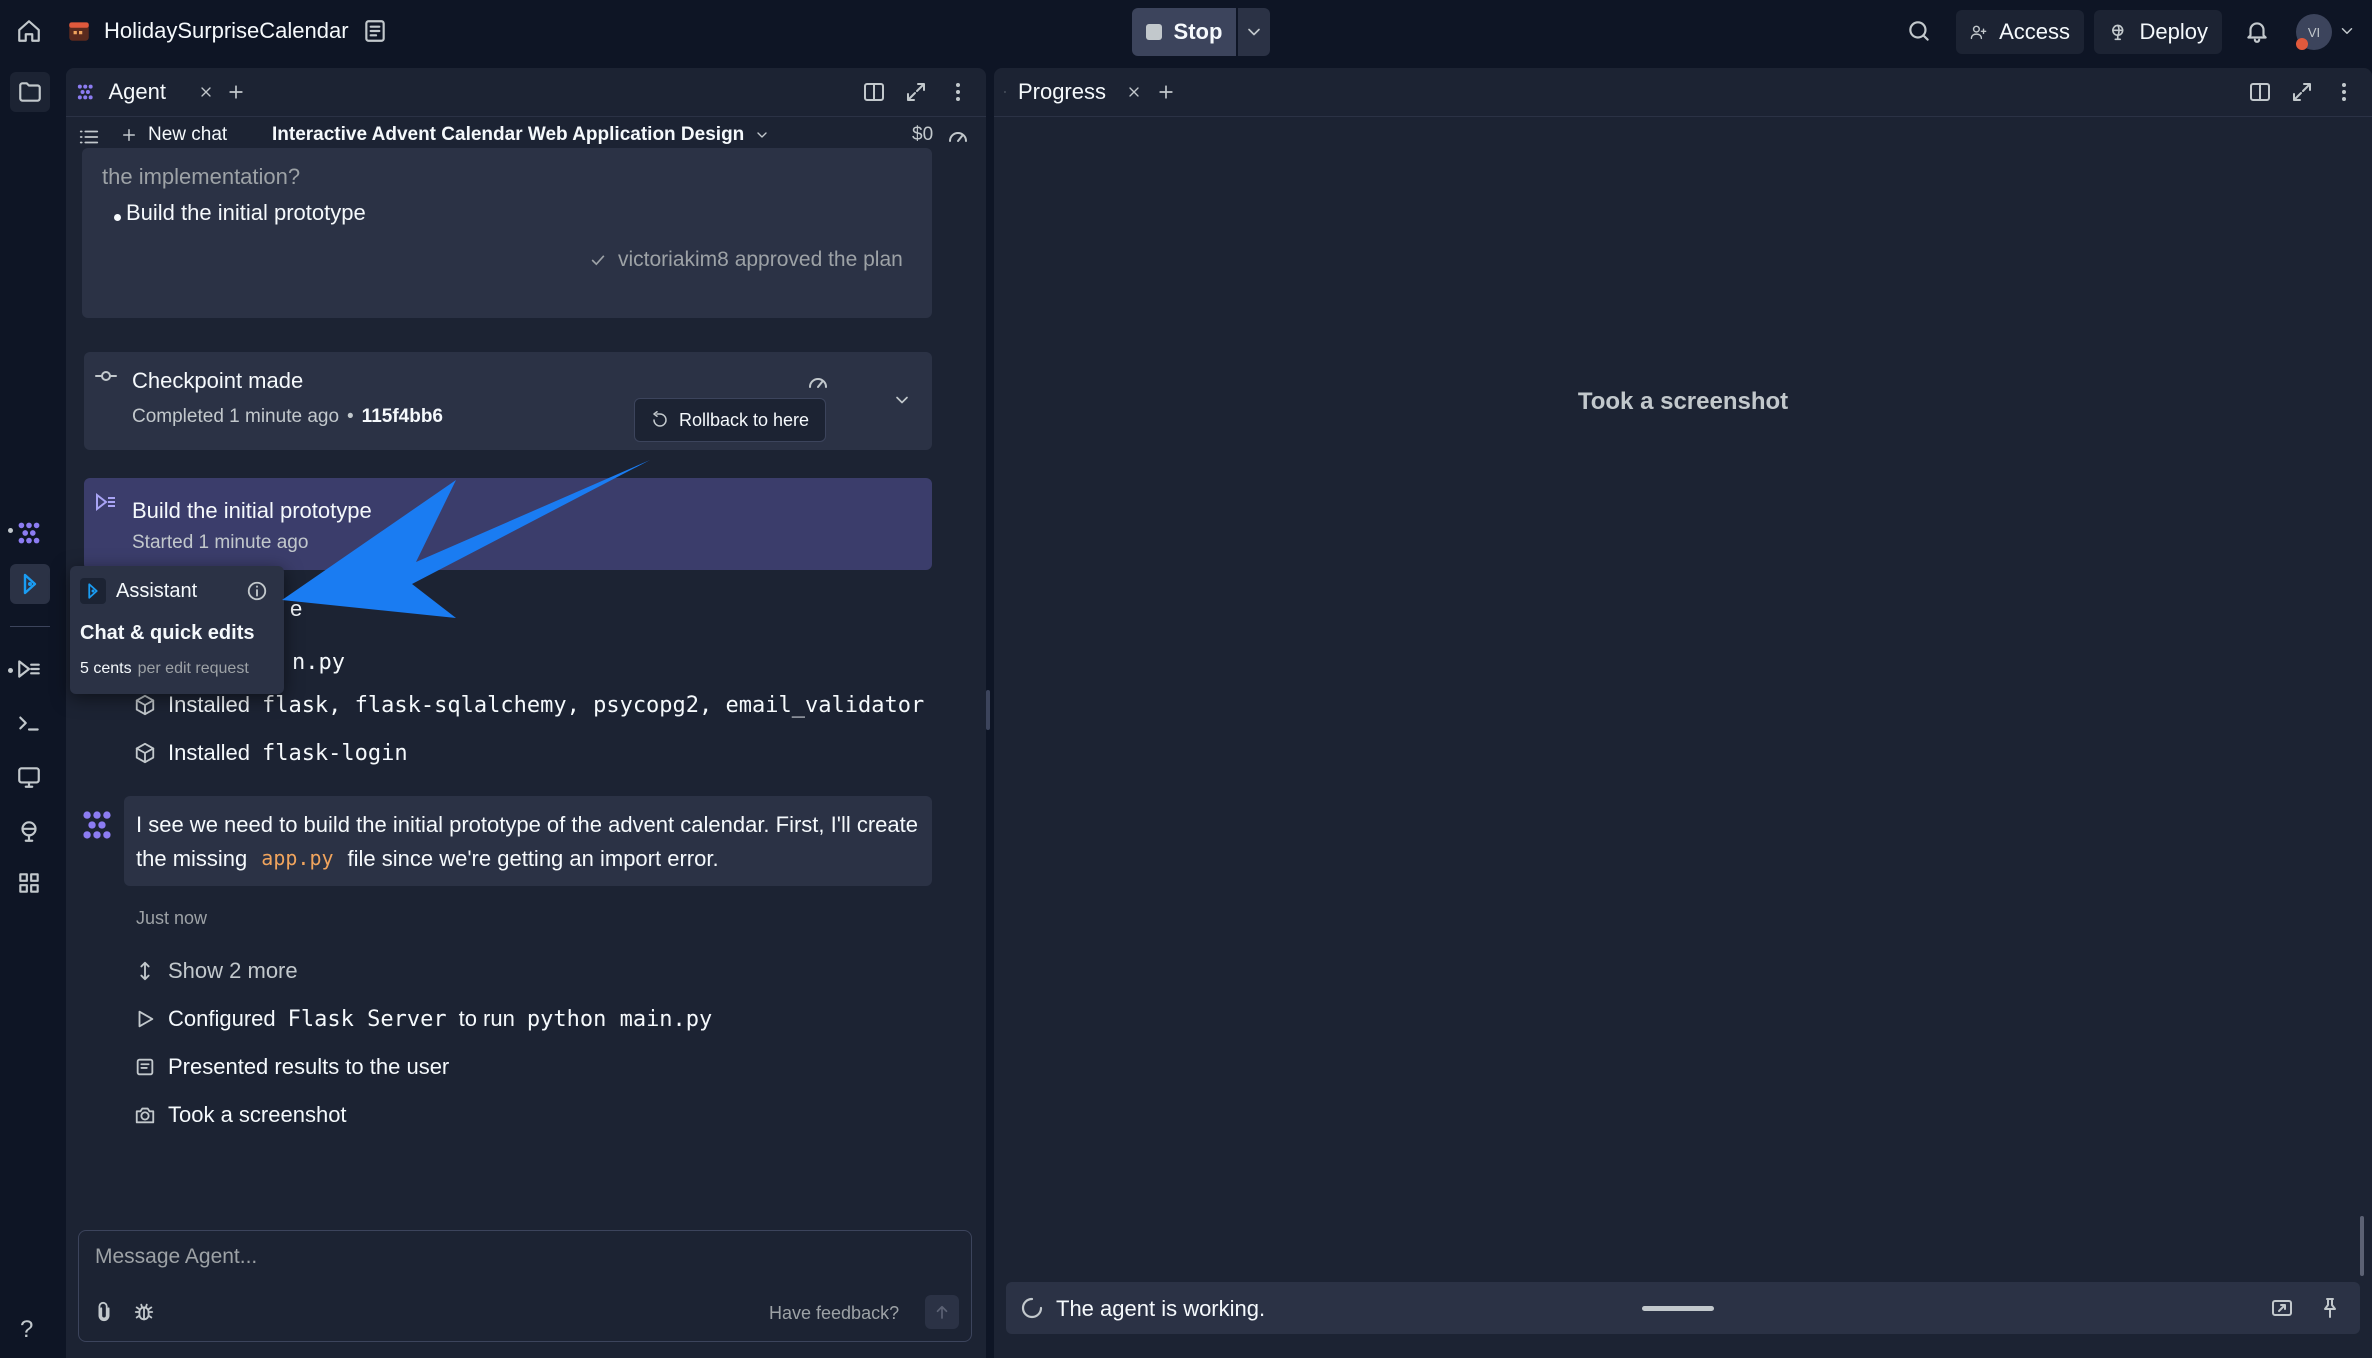 The image size is (2372, 1358). I want to click on arrow-up-icon, so click(942, 1312).